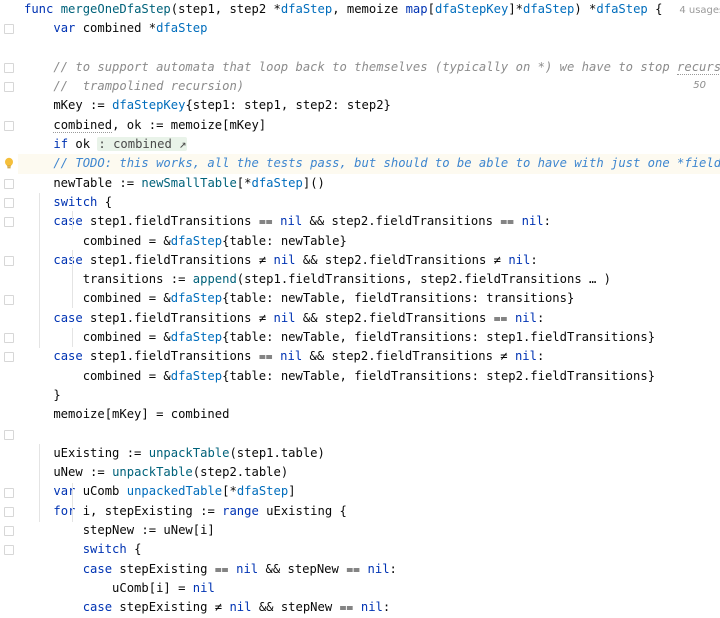  I want to click on code-token: , ok := memoize[mKey], so click(189, 124).